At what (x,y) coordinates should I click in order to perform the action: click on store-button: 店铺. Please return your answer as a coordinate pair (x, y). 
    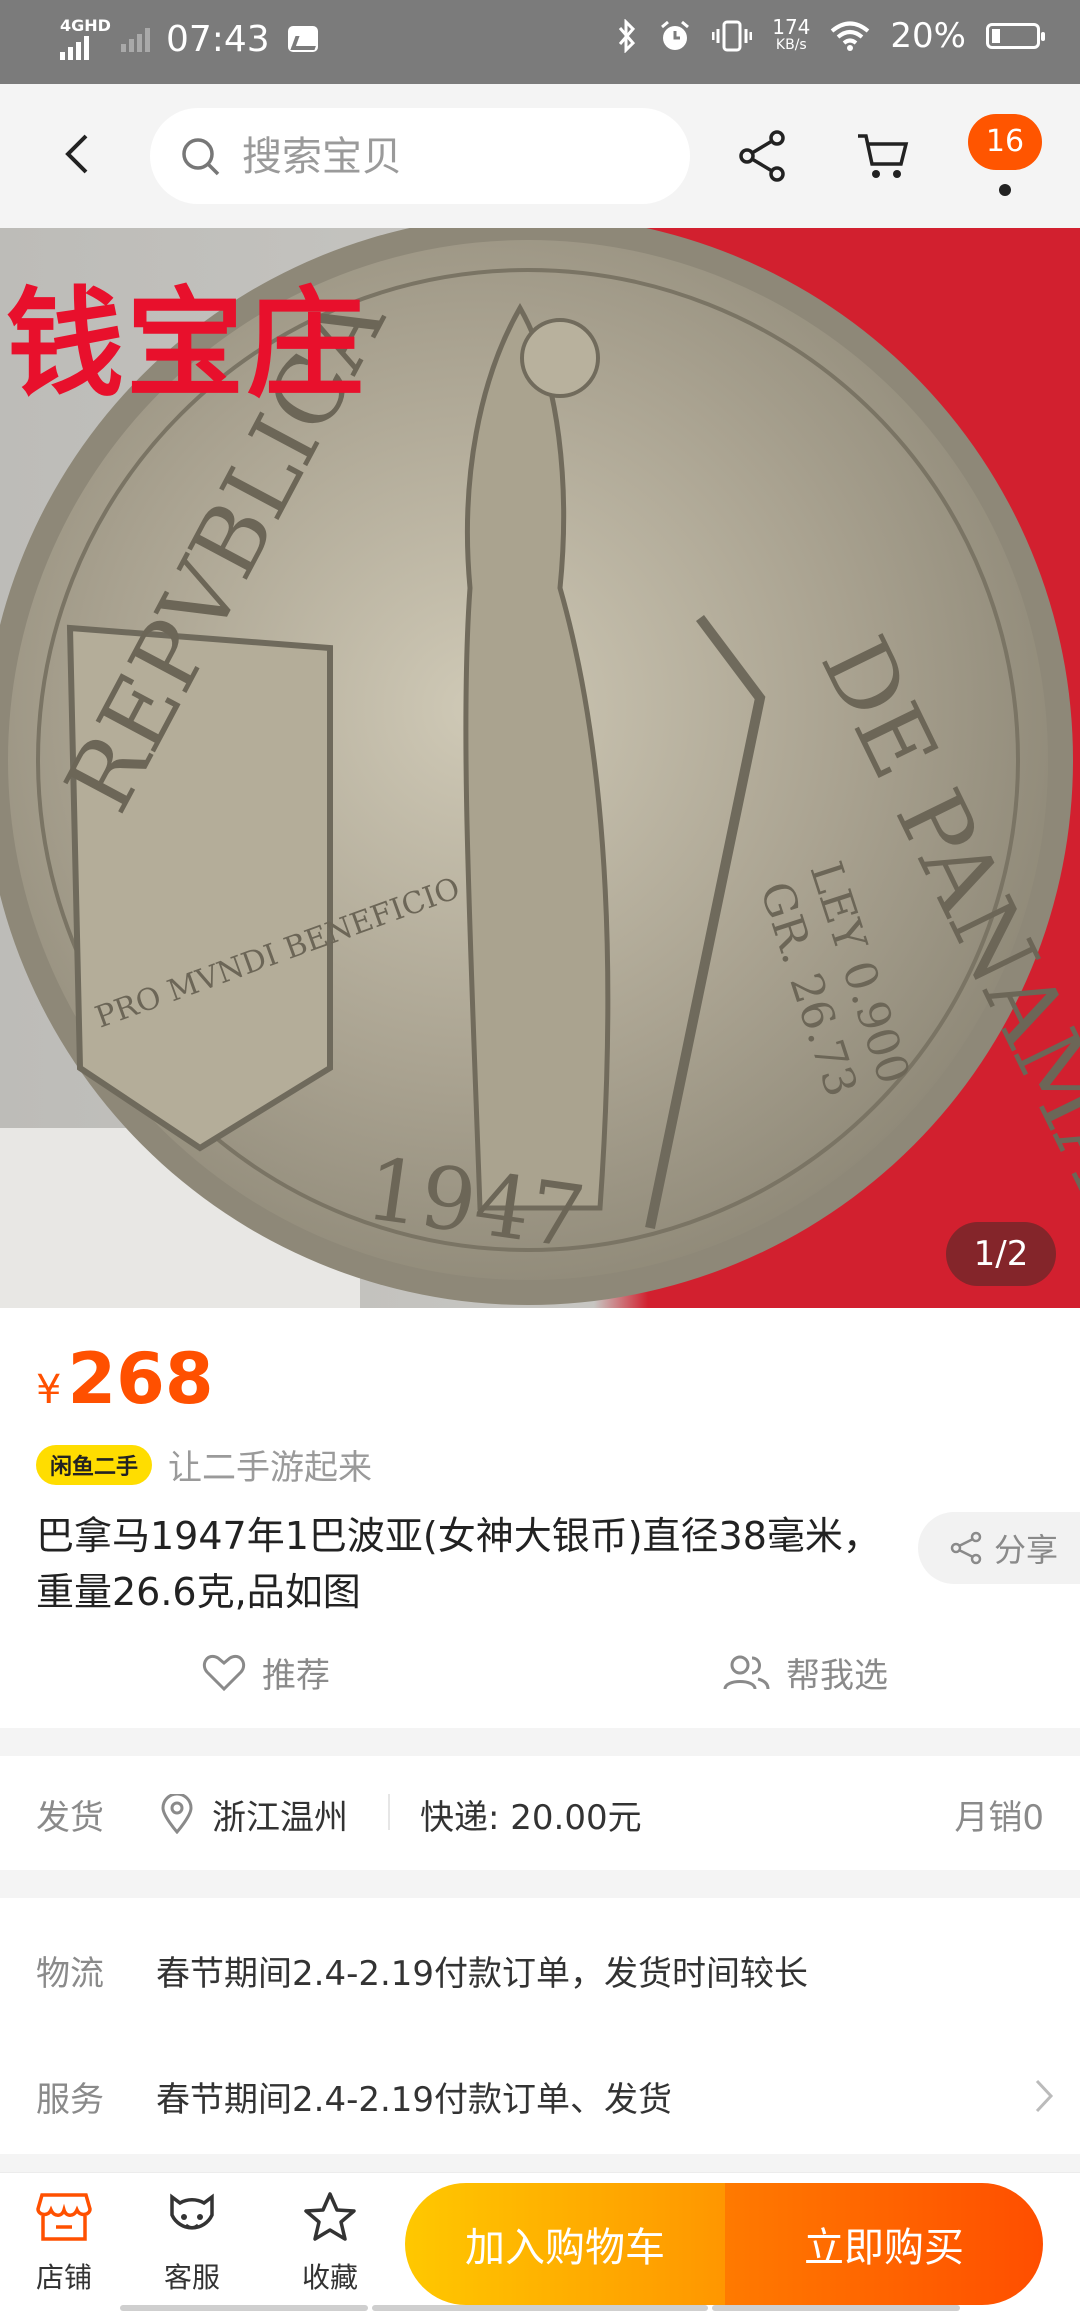
    Looking at the image, I should click on (64, 2243).